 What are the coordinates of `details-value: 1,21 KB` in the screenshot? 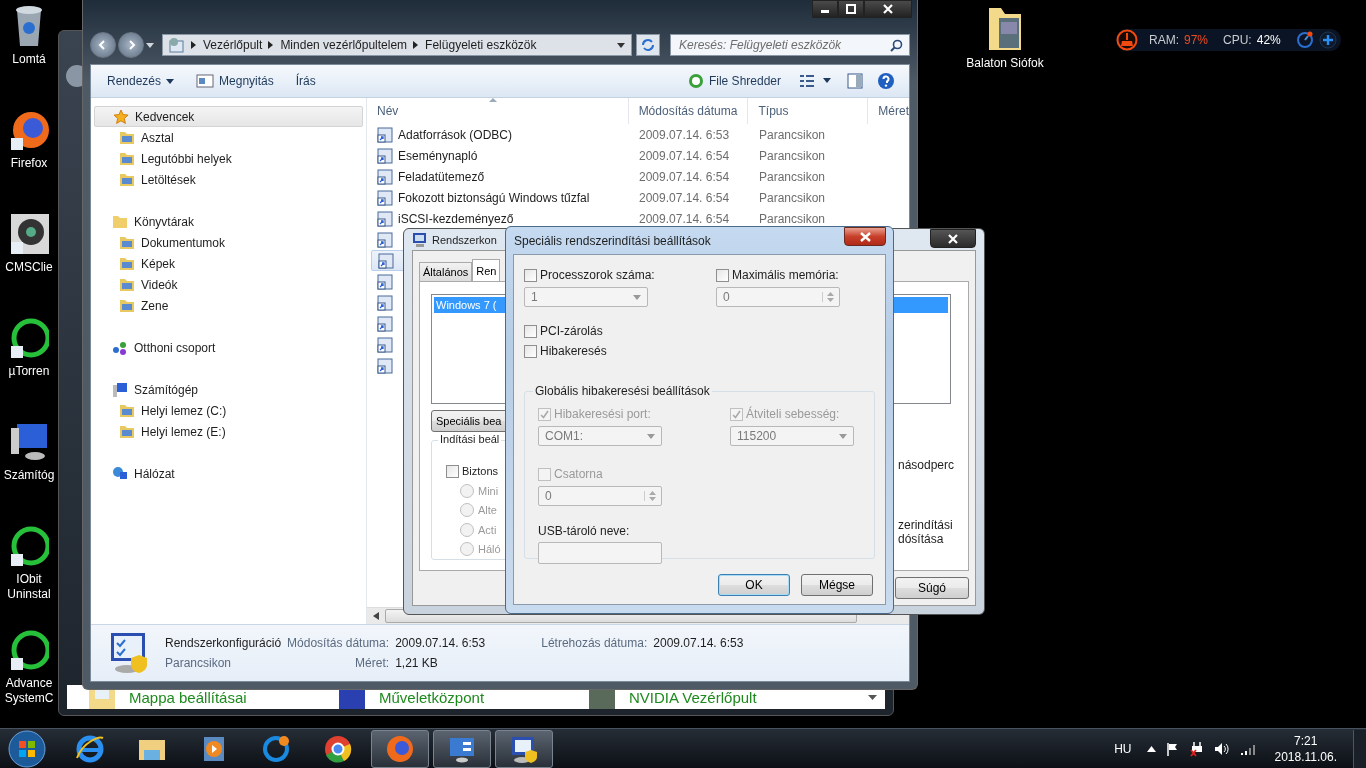 It's located at (417, 663).